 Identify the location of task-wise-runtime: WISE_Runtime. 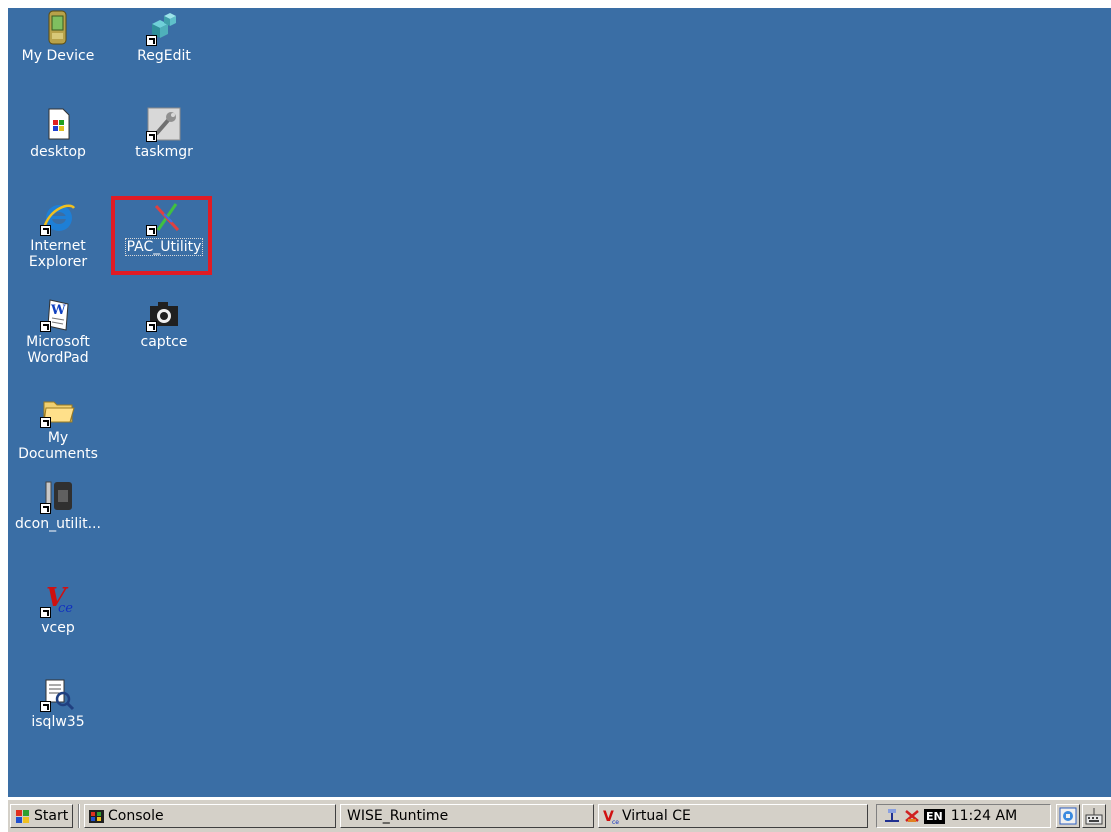
(467, 816).